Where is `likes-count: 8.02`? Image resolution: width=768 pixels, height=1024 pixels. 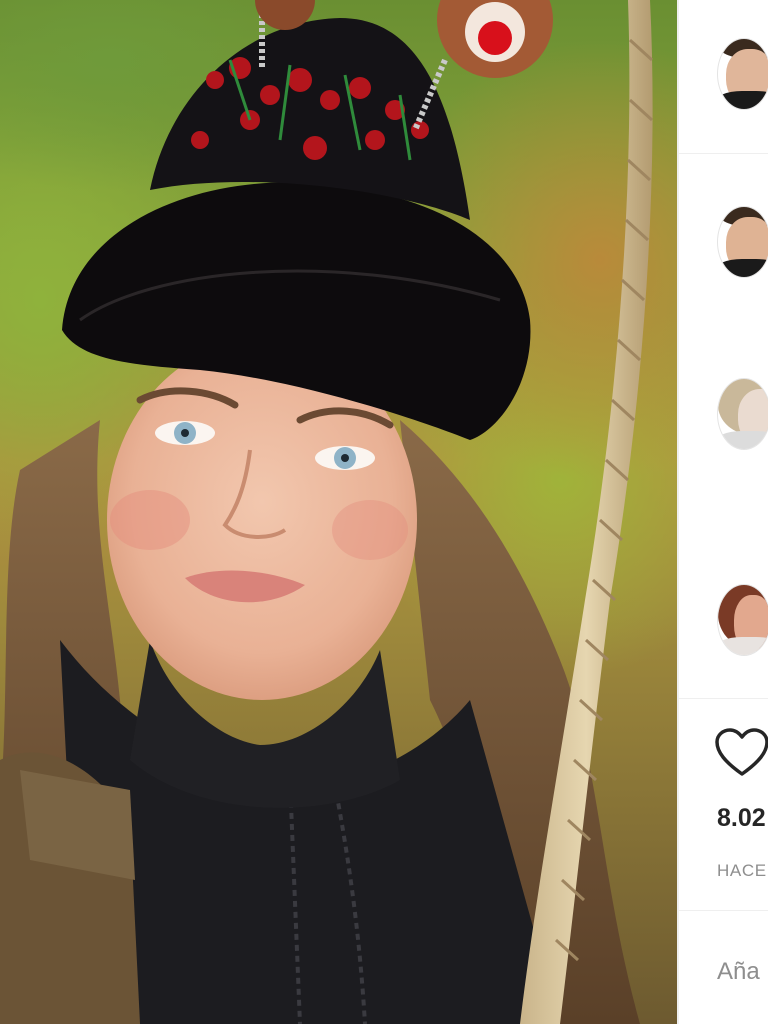 likes-count: 8.02 is located at coordinates (741, 818).